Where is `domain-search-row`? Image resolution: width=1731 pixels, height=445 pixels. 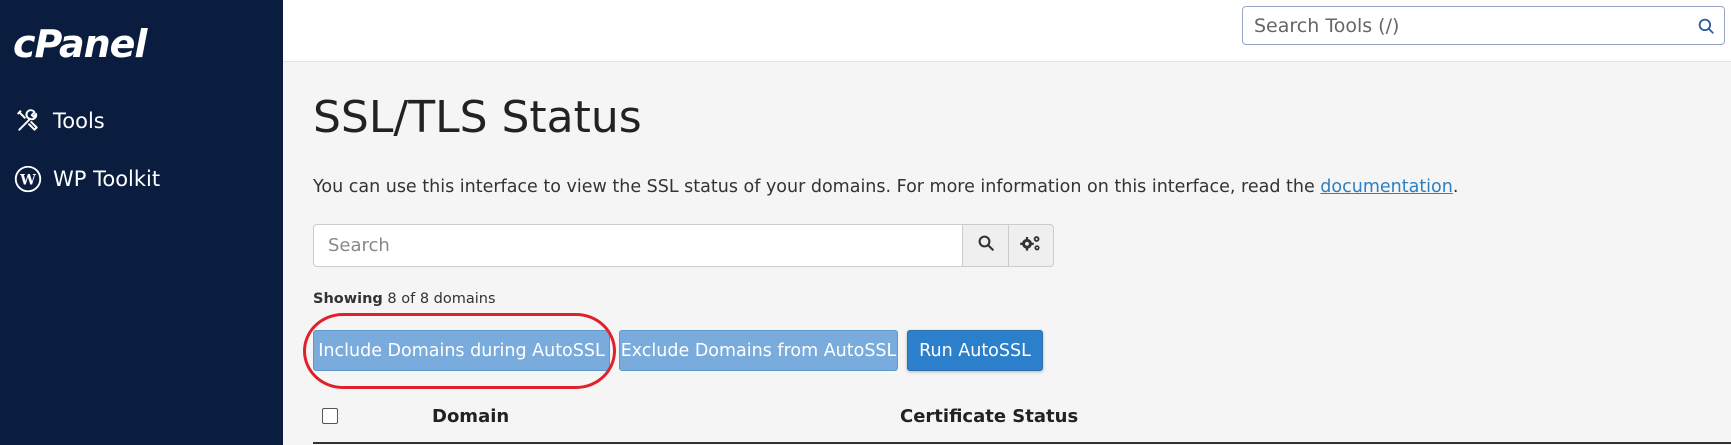
domain-search-row is located at coordinates (683, 245).